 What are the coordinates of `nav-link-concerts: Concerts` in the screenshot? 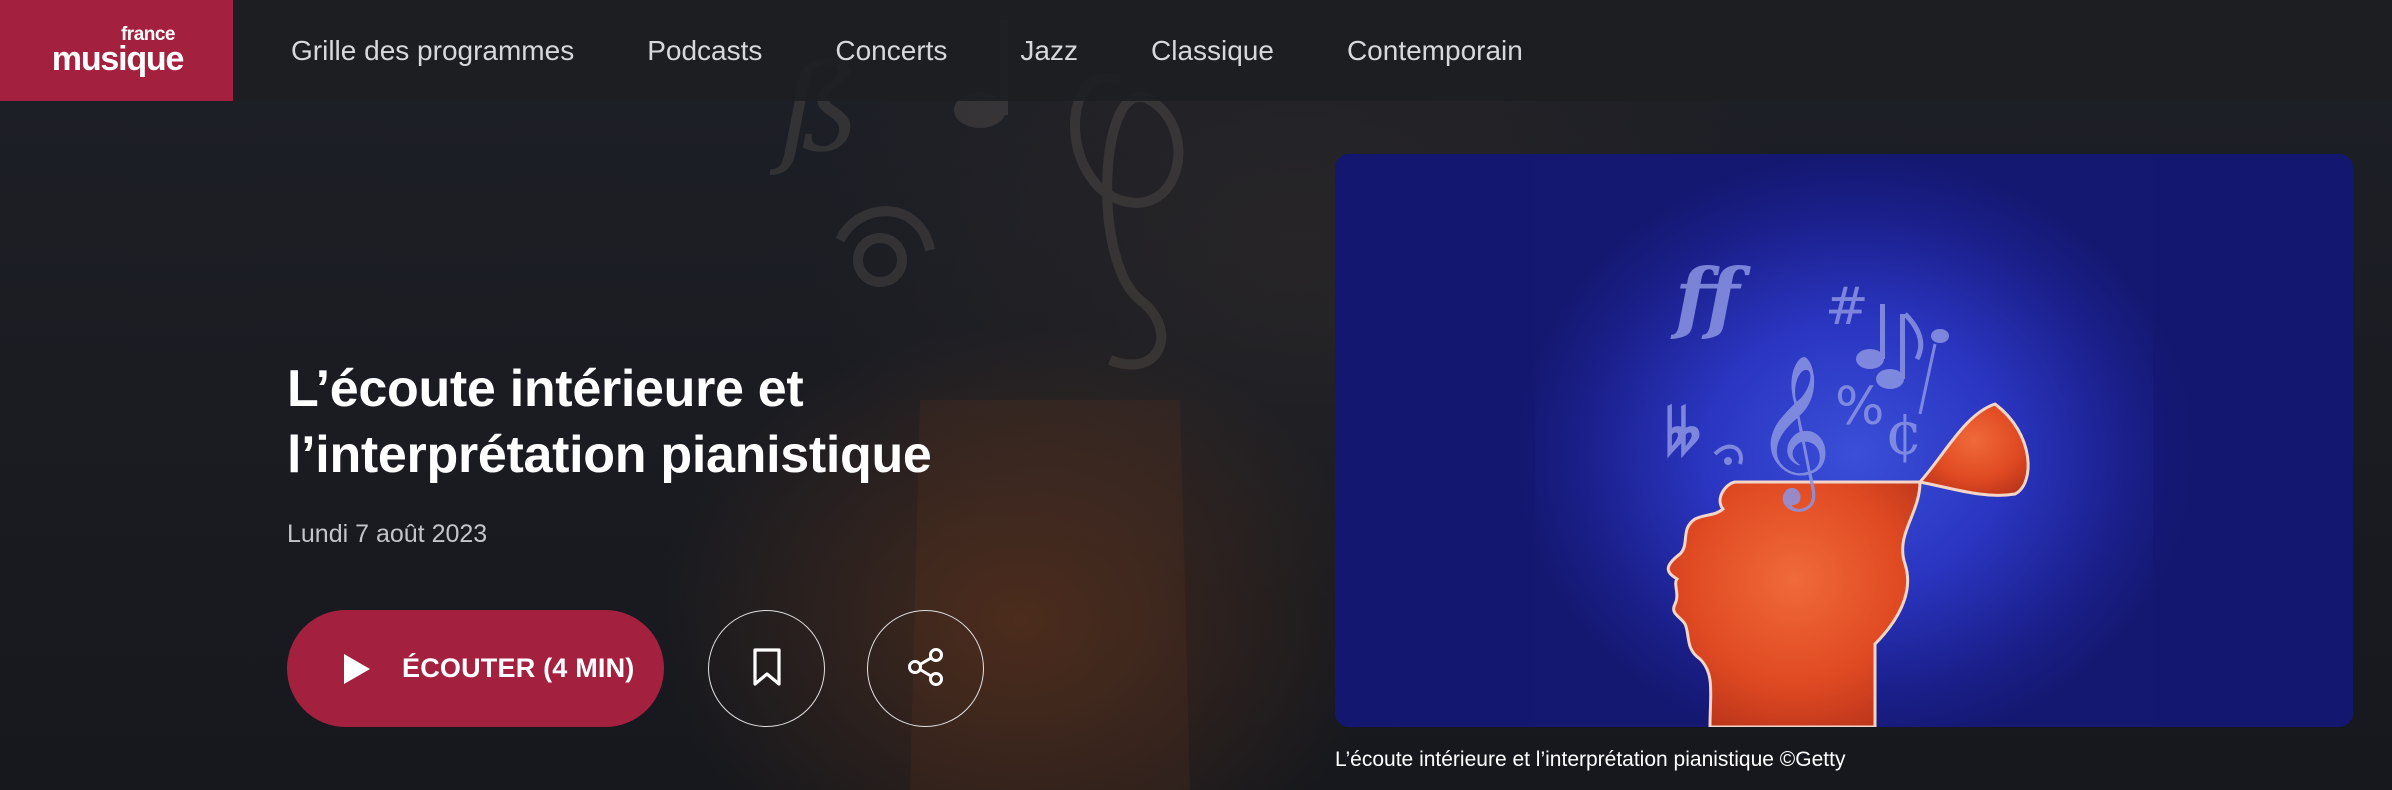 It's located at (891, 51).